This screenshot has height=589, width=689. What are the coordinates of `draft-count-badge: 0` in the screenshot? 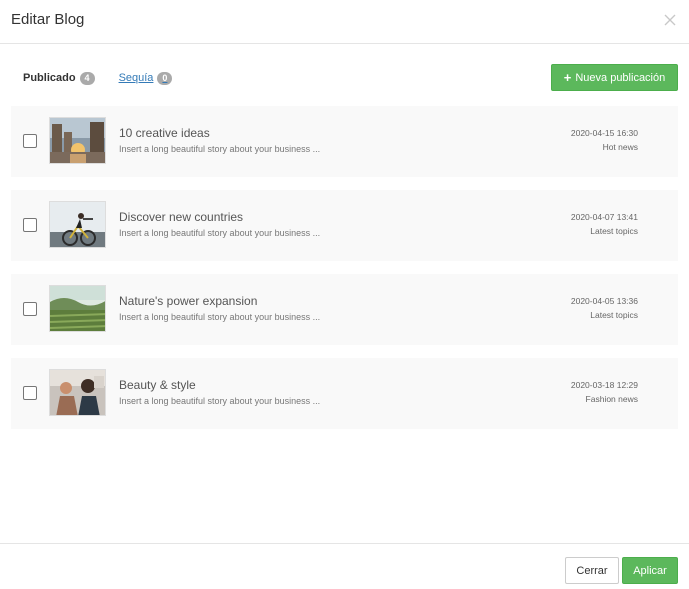 It's located at (165, 78).